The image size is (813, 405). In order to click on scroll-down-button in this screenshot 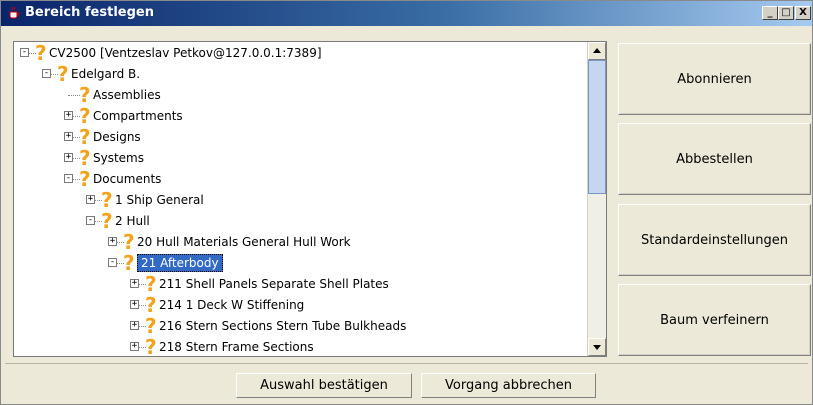, I will do `click(597, 347)`.